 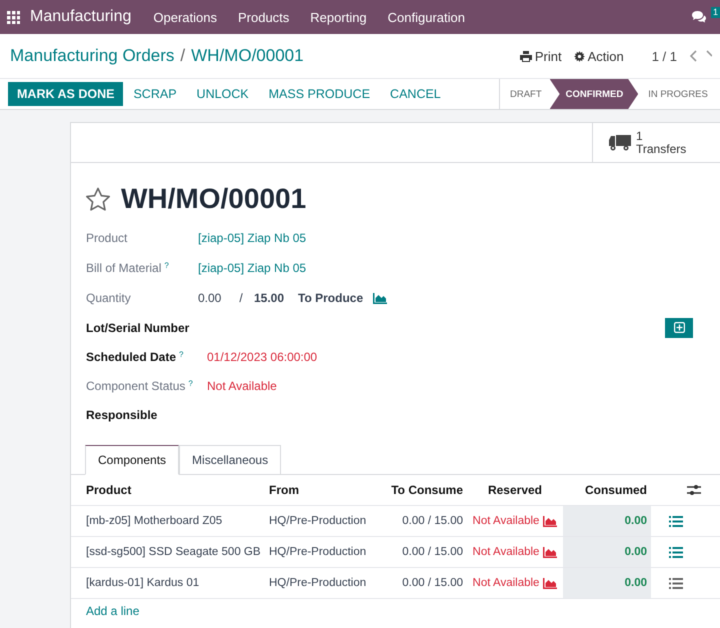 What do you see at coordinates (66, 94) in the screenshot?
I see `mark-done-button: MARK AS DONE` at bounding box center [66, 94].